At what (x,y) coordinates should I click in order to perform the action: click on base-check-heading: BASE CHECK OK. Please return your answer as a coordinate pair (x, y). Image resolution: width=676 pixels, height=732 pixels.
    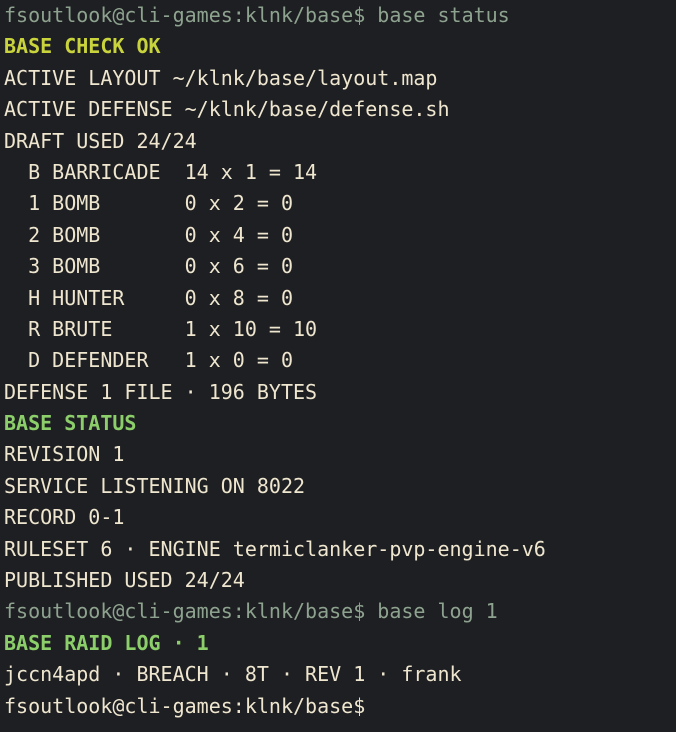
    Looking at the image, I should click on (82, 46).